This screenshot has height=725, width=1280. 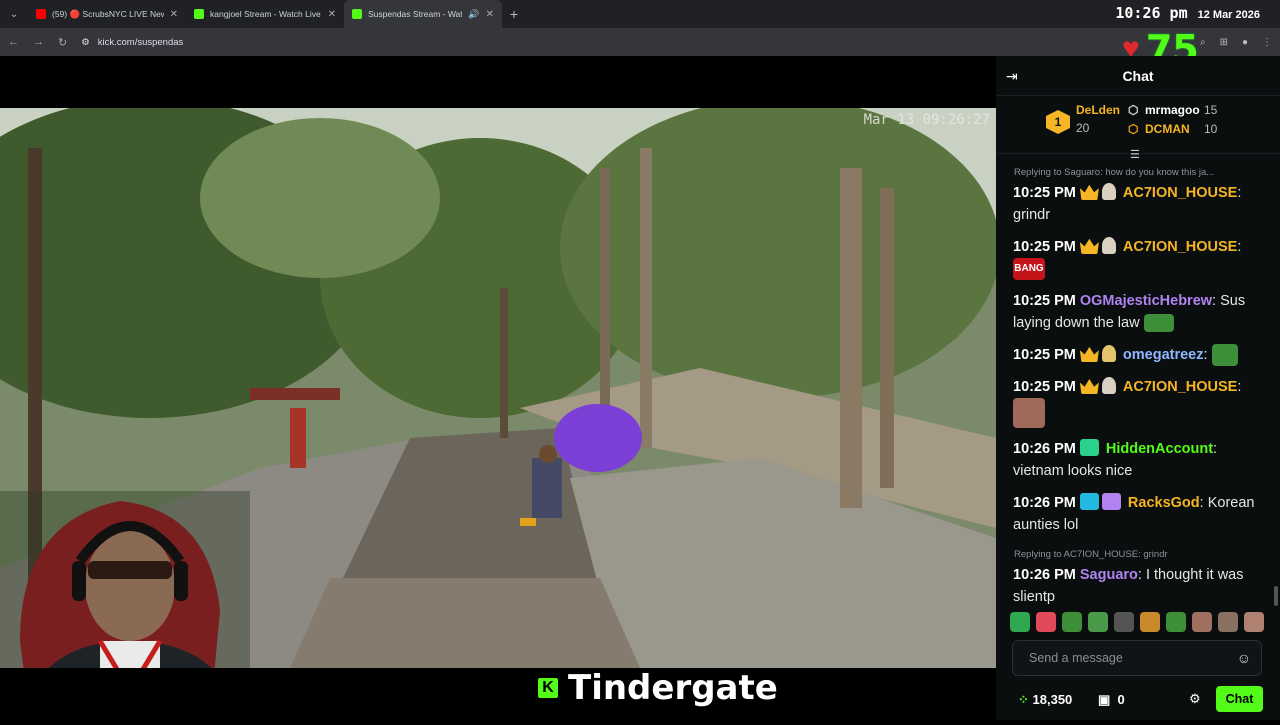 What do you see at coordinates (1239, 699) in the screenshot?
I see `send-chat-button: Chat` at bounding box center [1239, 699].